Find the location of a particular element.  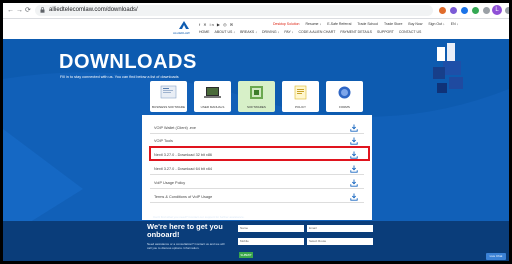

top-link: Trade Store is located at coordinates (393, 24).